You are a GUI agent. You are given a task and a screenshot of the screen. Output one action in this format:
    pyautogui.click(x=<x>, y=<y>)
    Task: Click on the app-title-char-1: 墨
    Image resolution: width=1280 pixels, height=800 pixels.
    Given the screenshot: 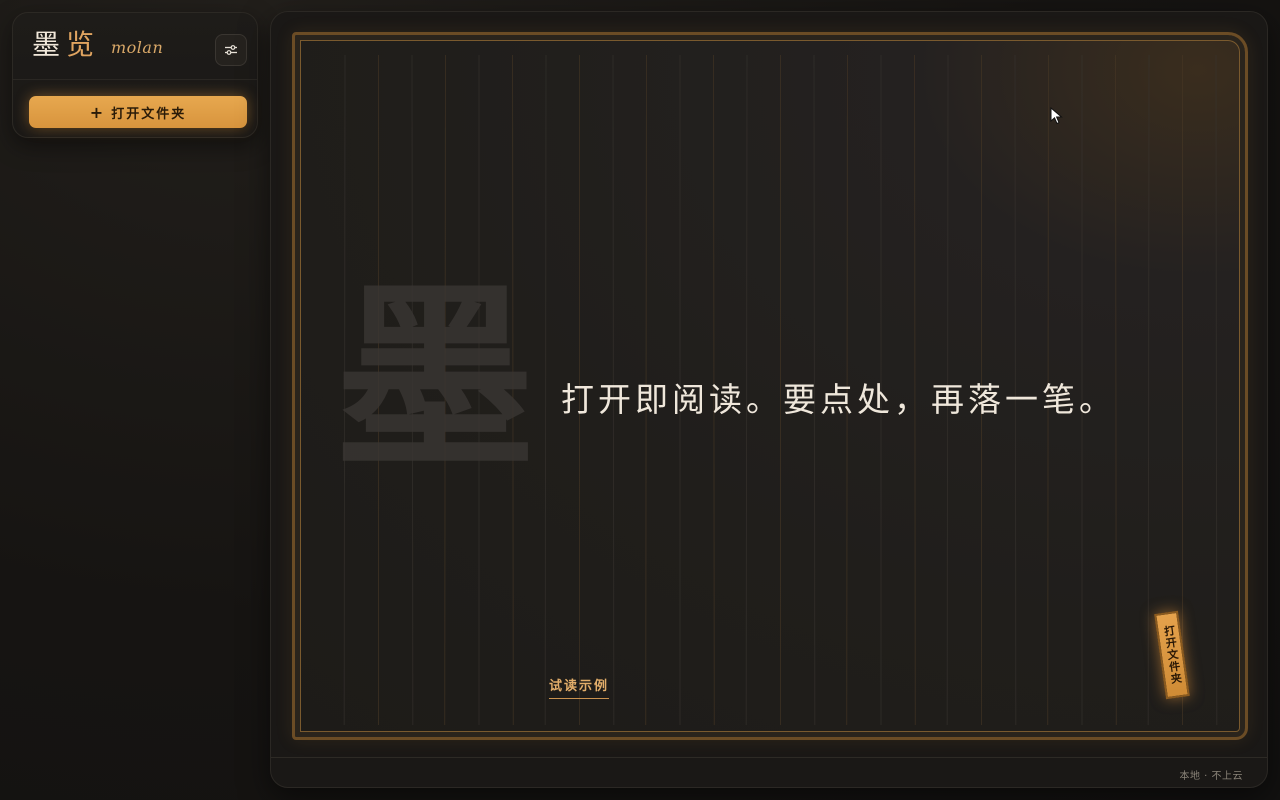 What is the action you would take?
    pyautogui.click(x=49, y=44)
    